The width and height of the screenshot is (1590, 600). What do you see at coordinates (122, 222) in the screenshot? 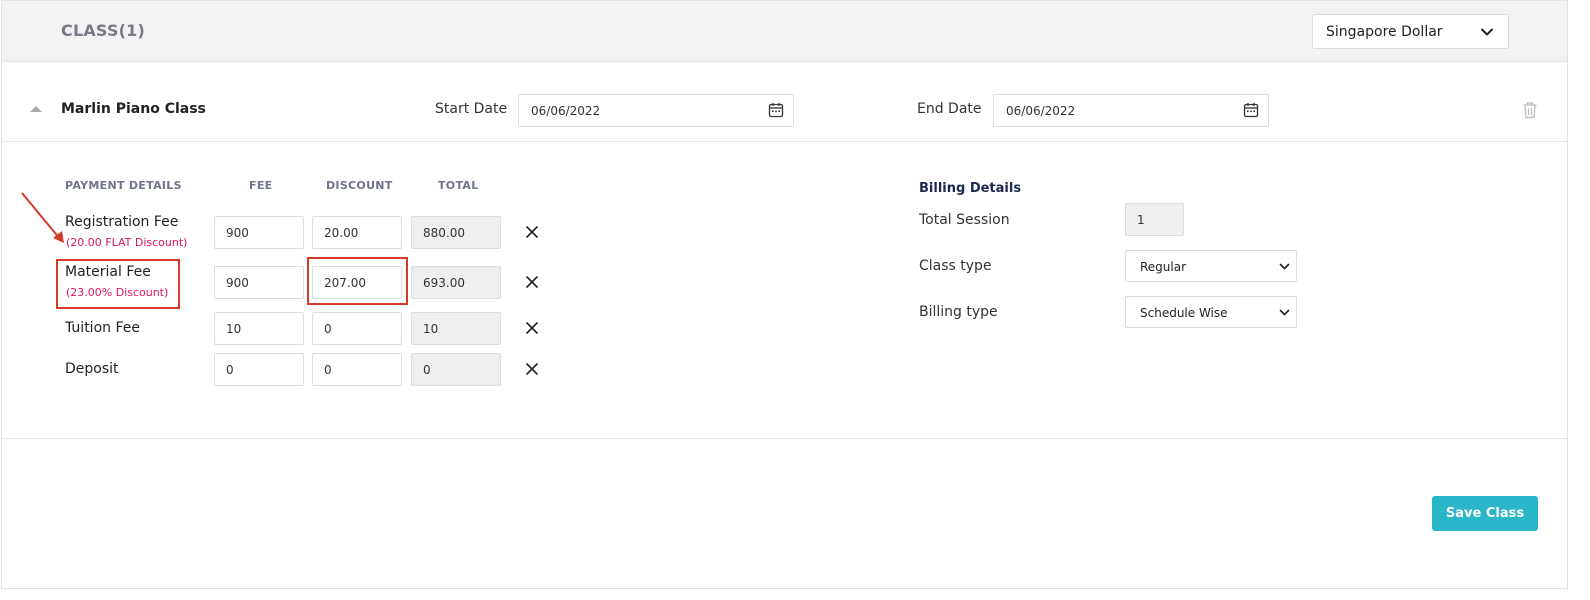
I see `registration-fee-label: Registration Fee` at bounding box center [122, 222].